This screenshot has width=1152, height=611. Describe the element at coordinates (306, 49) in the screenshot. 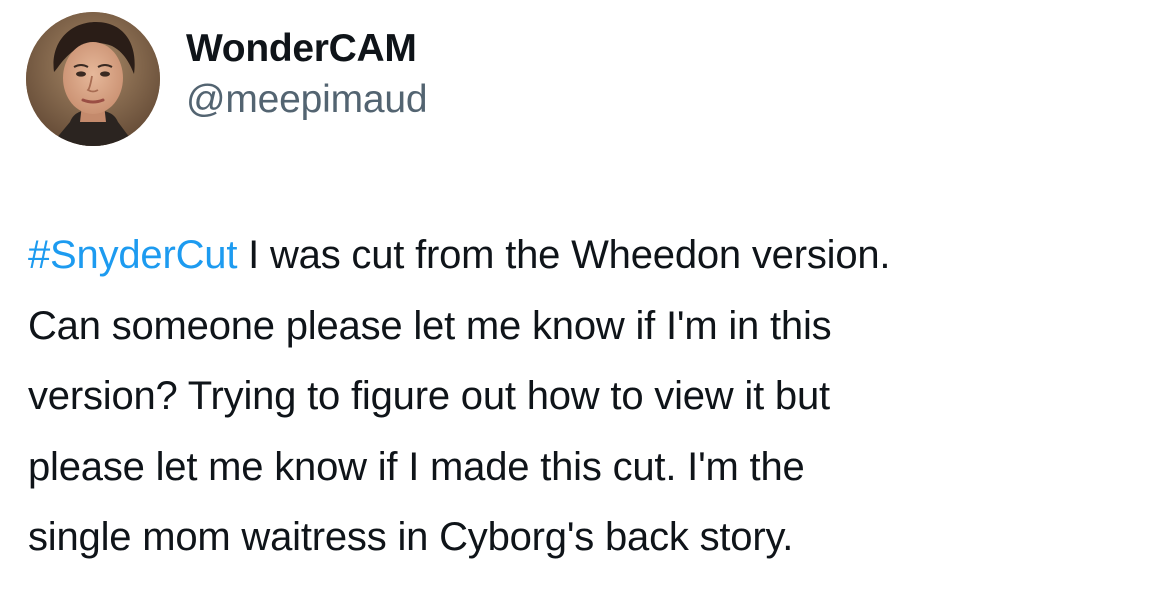

I see `author-display-name: WonderCAM` at that location.